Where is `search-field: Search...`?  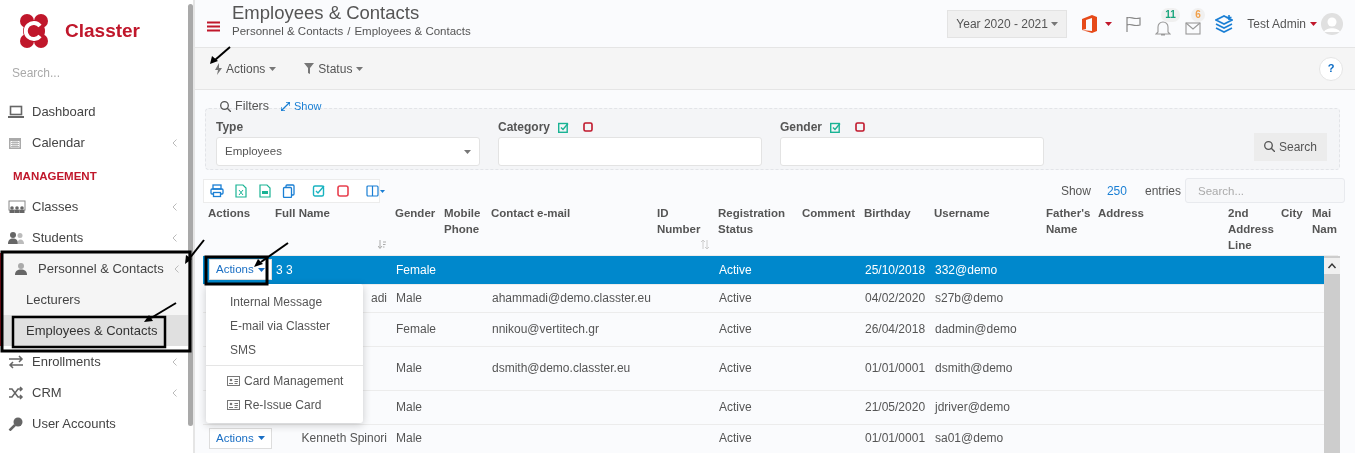
search-field: Search... is located at coordinates (85, 73).